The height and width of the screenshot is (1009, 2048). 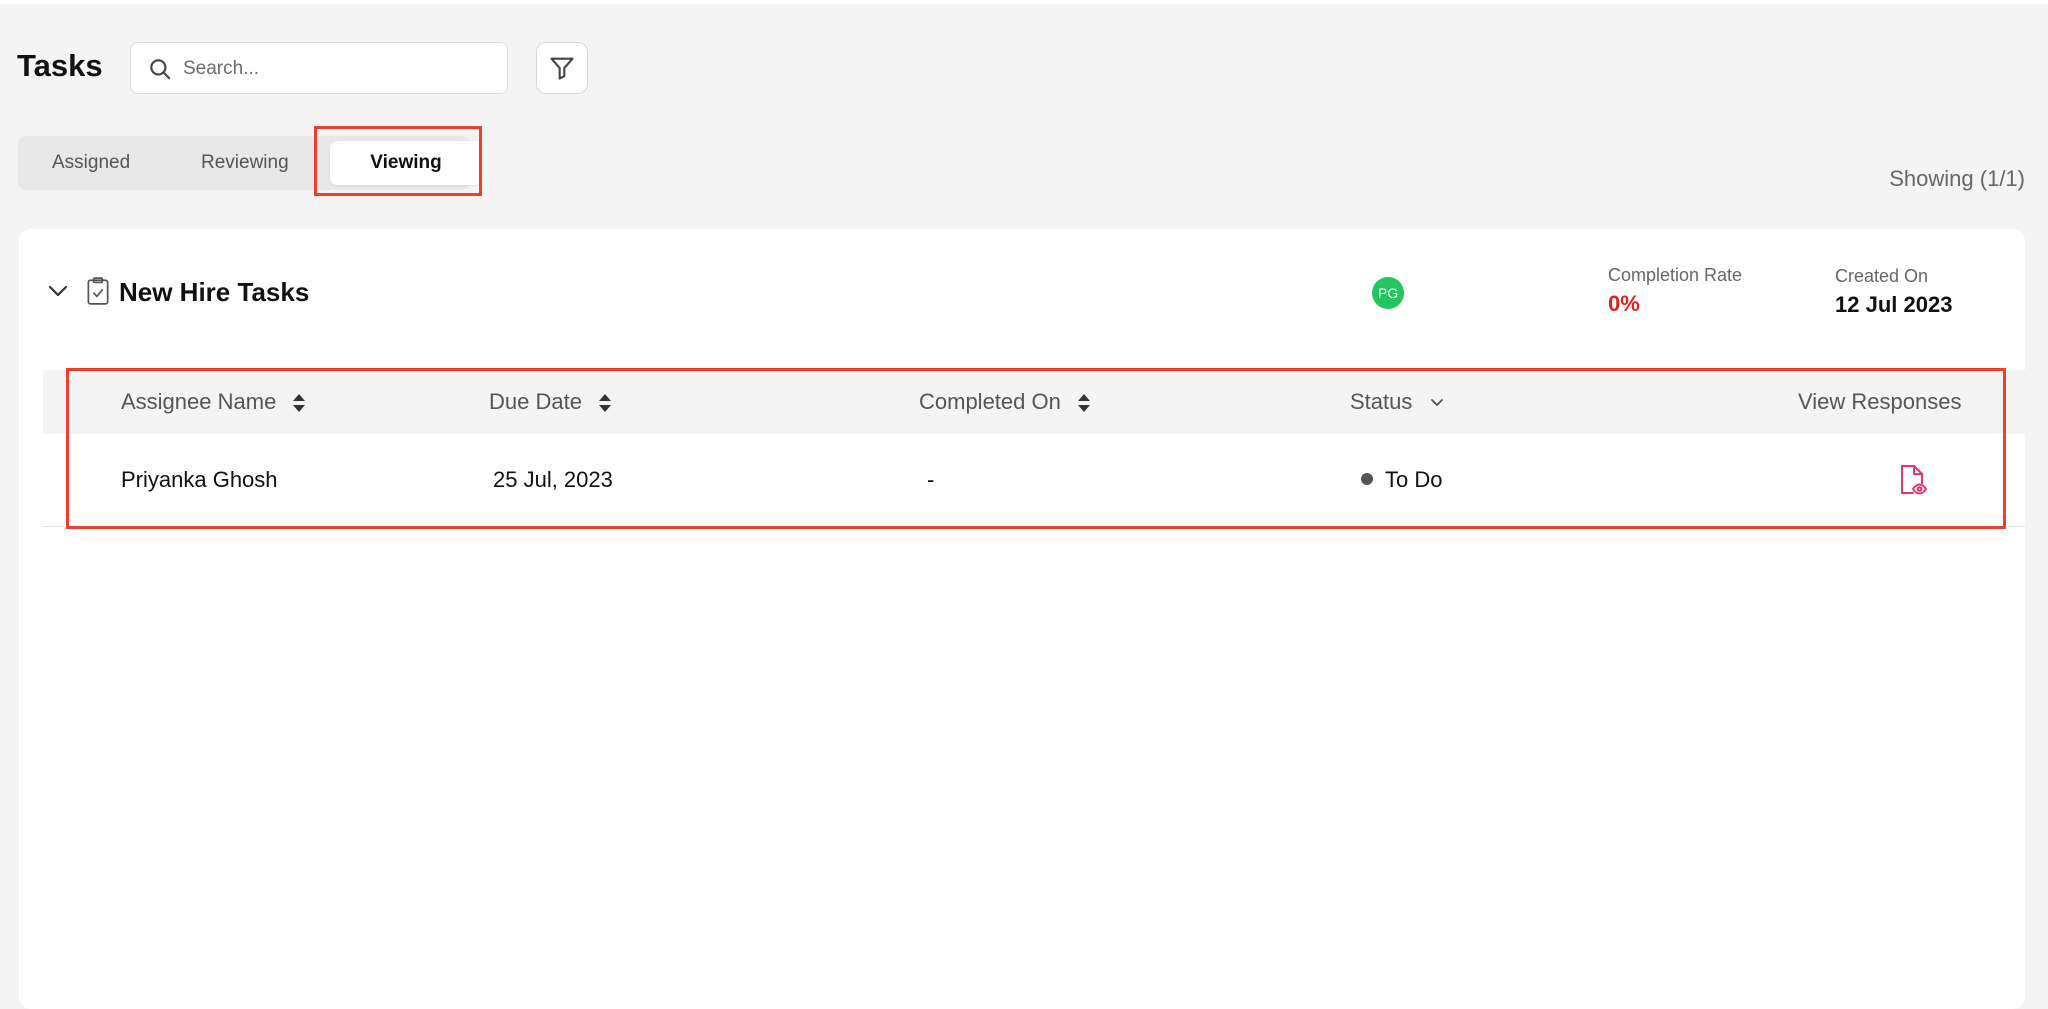 I want to click on tab-bar: Assigned Reviewing Viewing, so click(x=250, y=163).